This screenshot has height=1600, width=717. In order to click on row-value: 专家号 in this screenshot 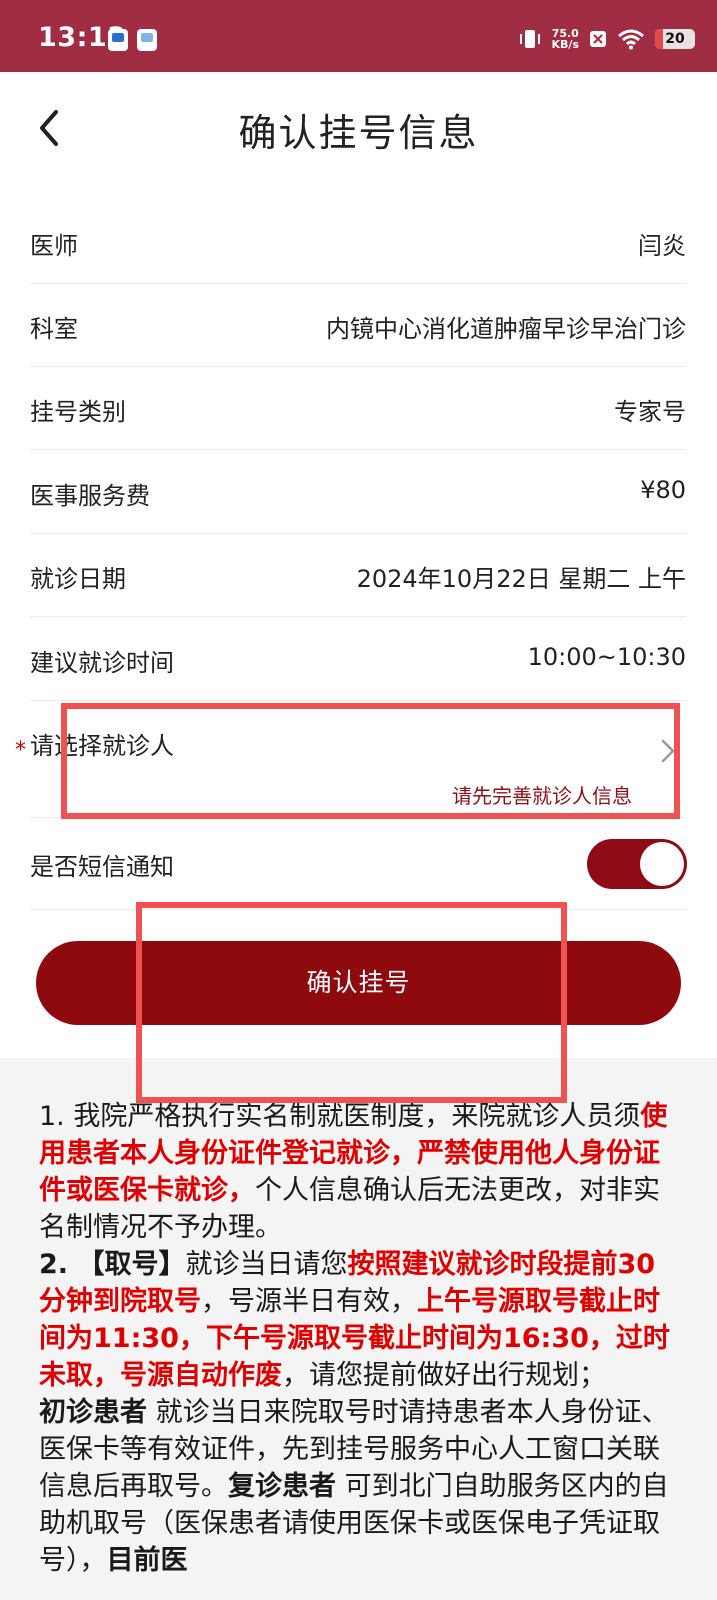, I will do `click(650, 412)`.